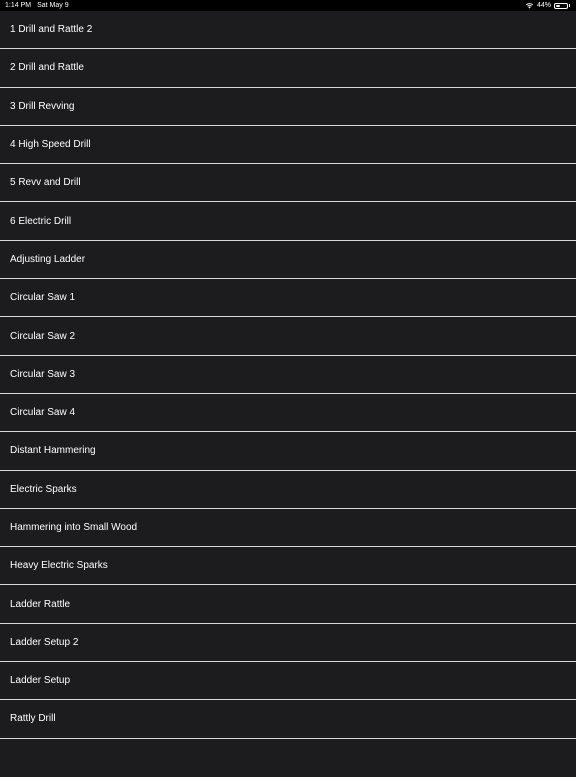 The image size is (576, 777). Describe the element at coordinates (47, 68) in the screenshot. I see `list-item-label: 2 Drill and Rattle` at that location.